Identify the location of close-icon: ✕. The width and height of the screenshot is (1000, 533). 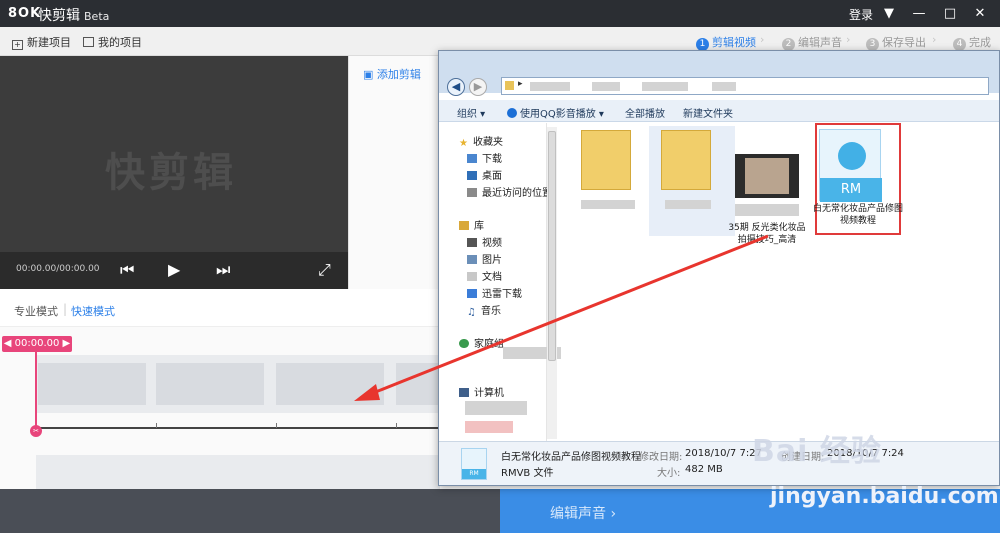
(980, 13).